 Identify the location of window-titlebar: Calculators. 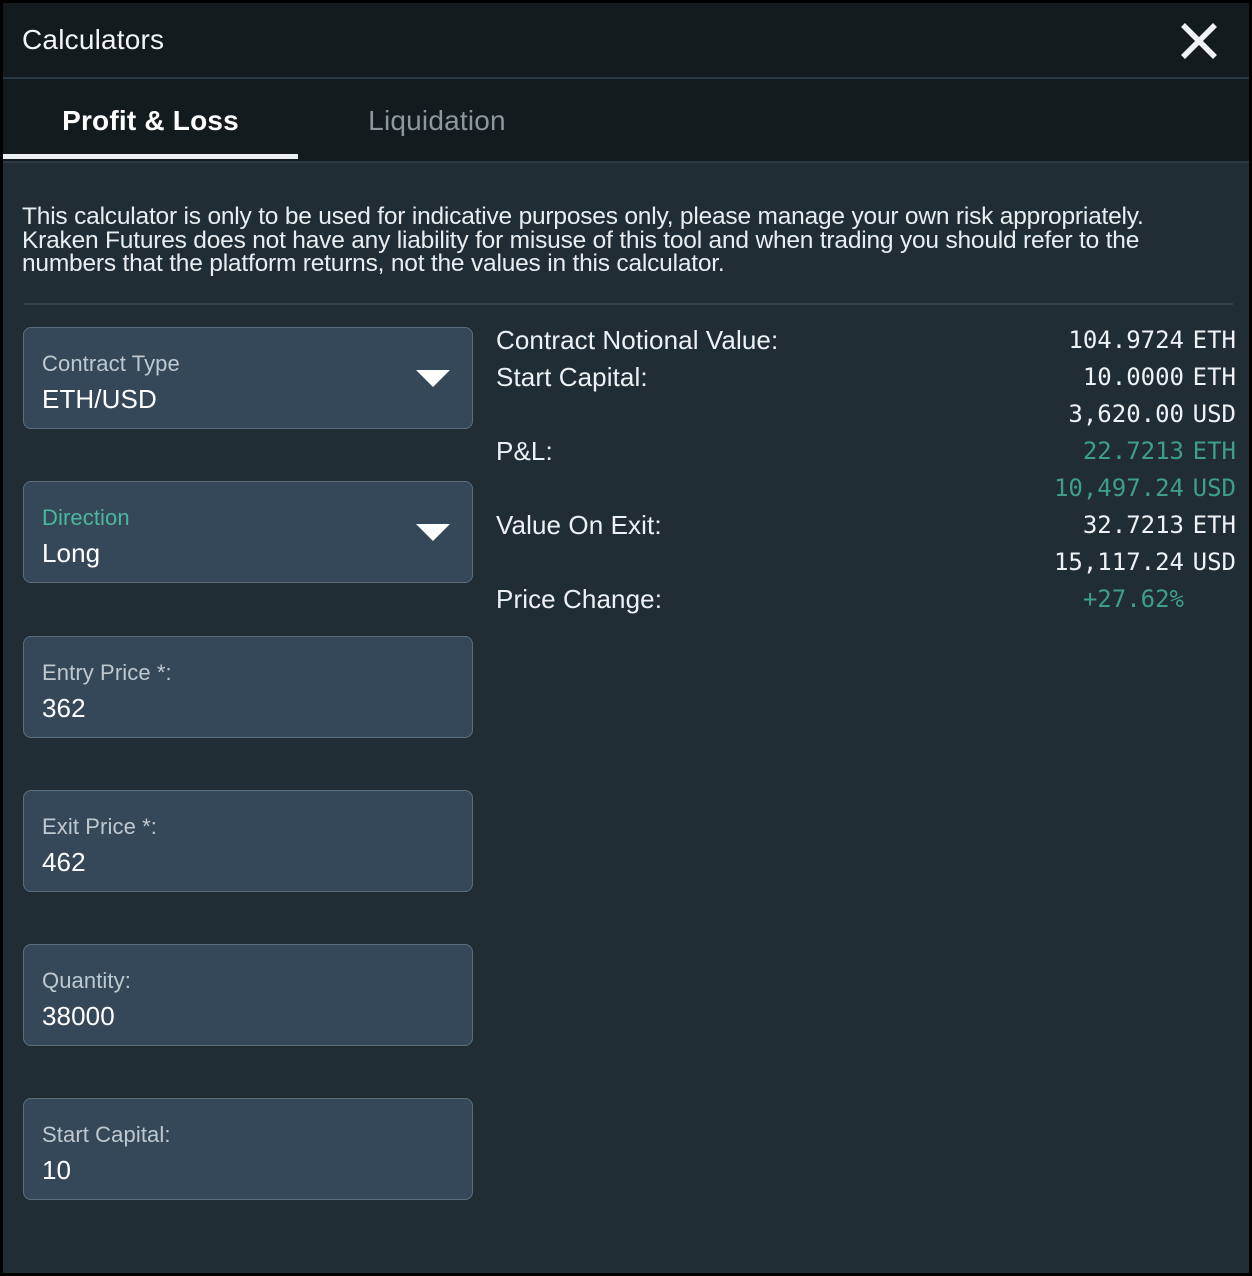
(626, 41).